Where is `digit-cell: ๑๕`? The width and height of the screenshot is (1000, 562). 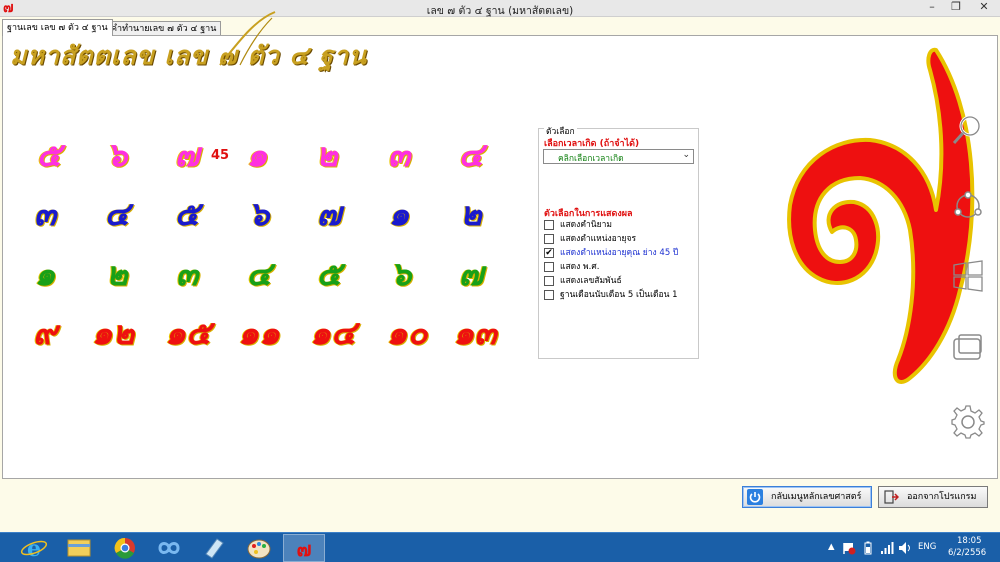
digit-cell: ๑๕ is located at coordinates (188, 332).